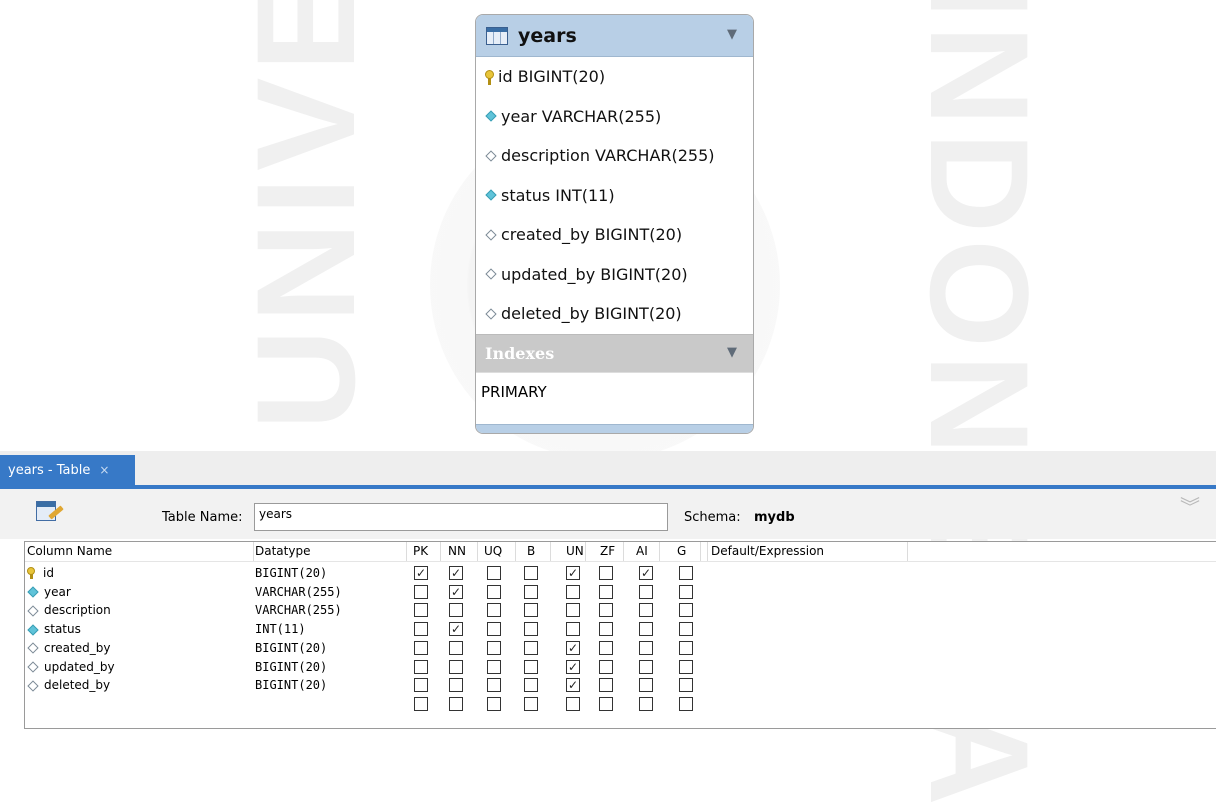 Image resolution: width=1216 pixels, height=812 pixels. I want to click on grid-header-datatype: Datatype, so click(282, 551).